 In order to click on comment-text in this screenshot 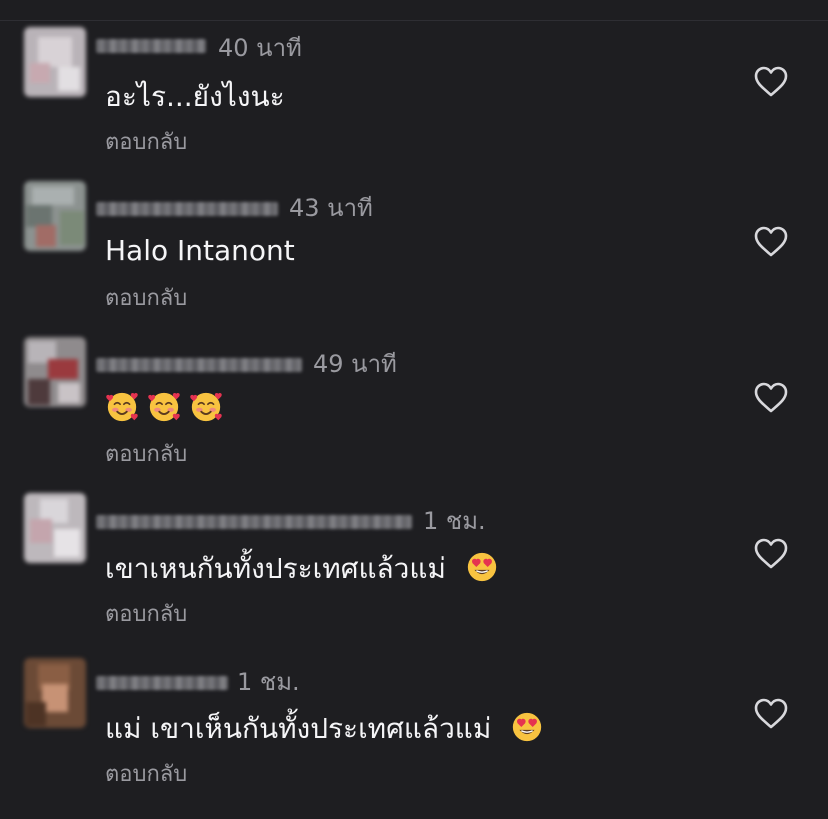, I will do `click(168, 408)`.